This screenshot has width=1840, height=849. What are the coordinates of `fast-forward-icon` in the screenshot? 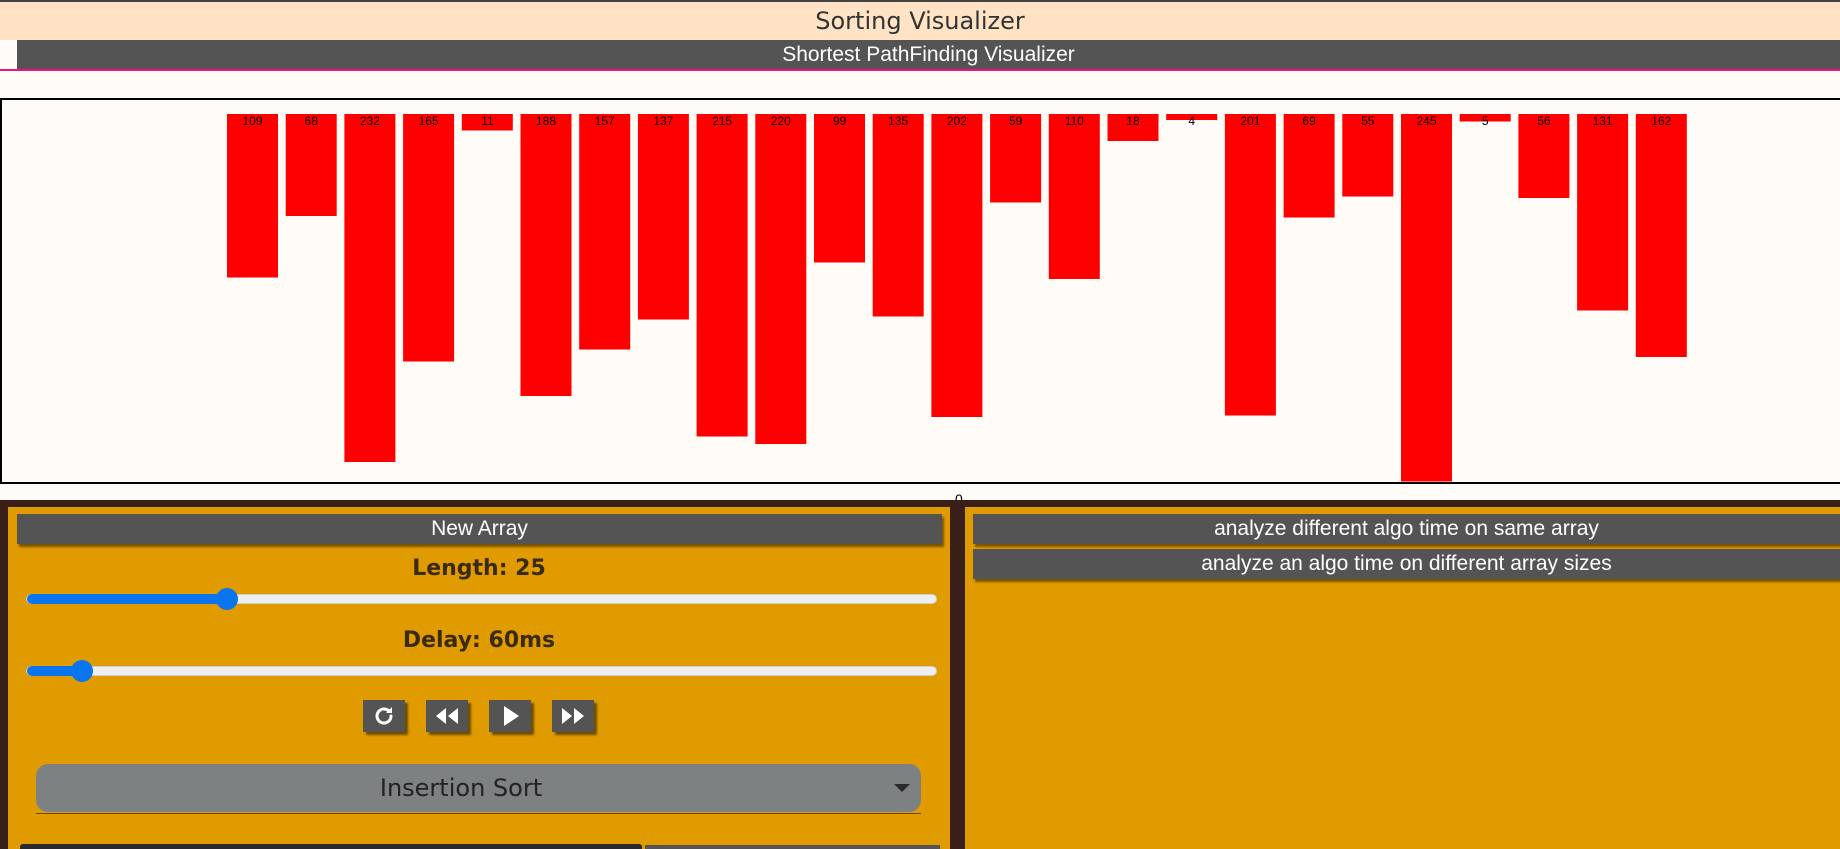 It's located at (573, 716).